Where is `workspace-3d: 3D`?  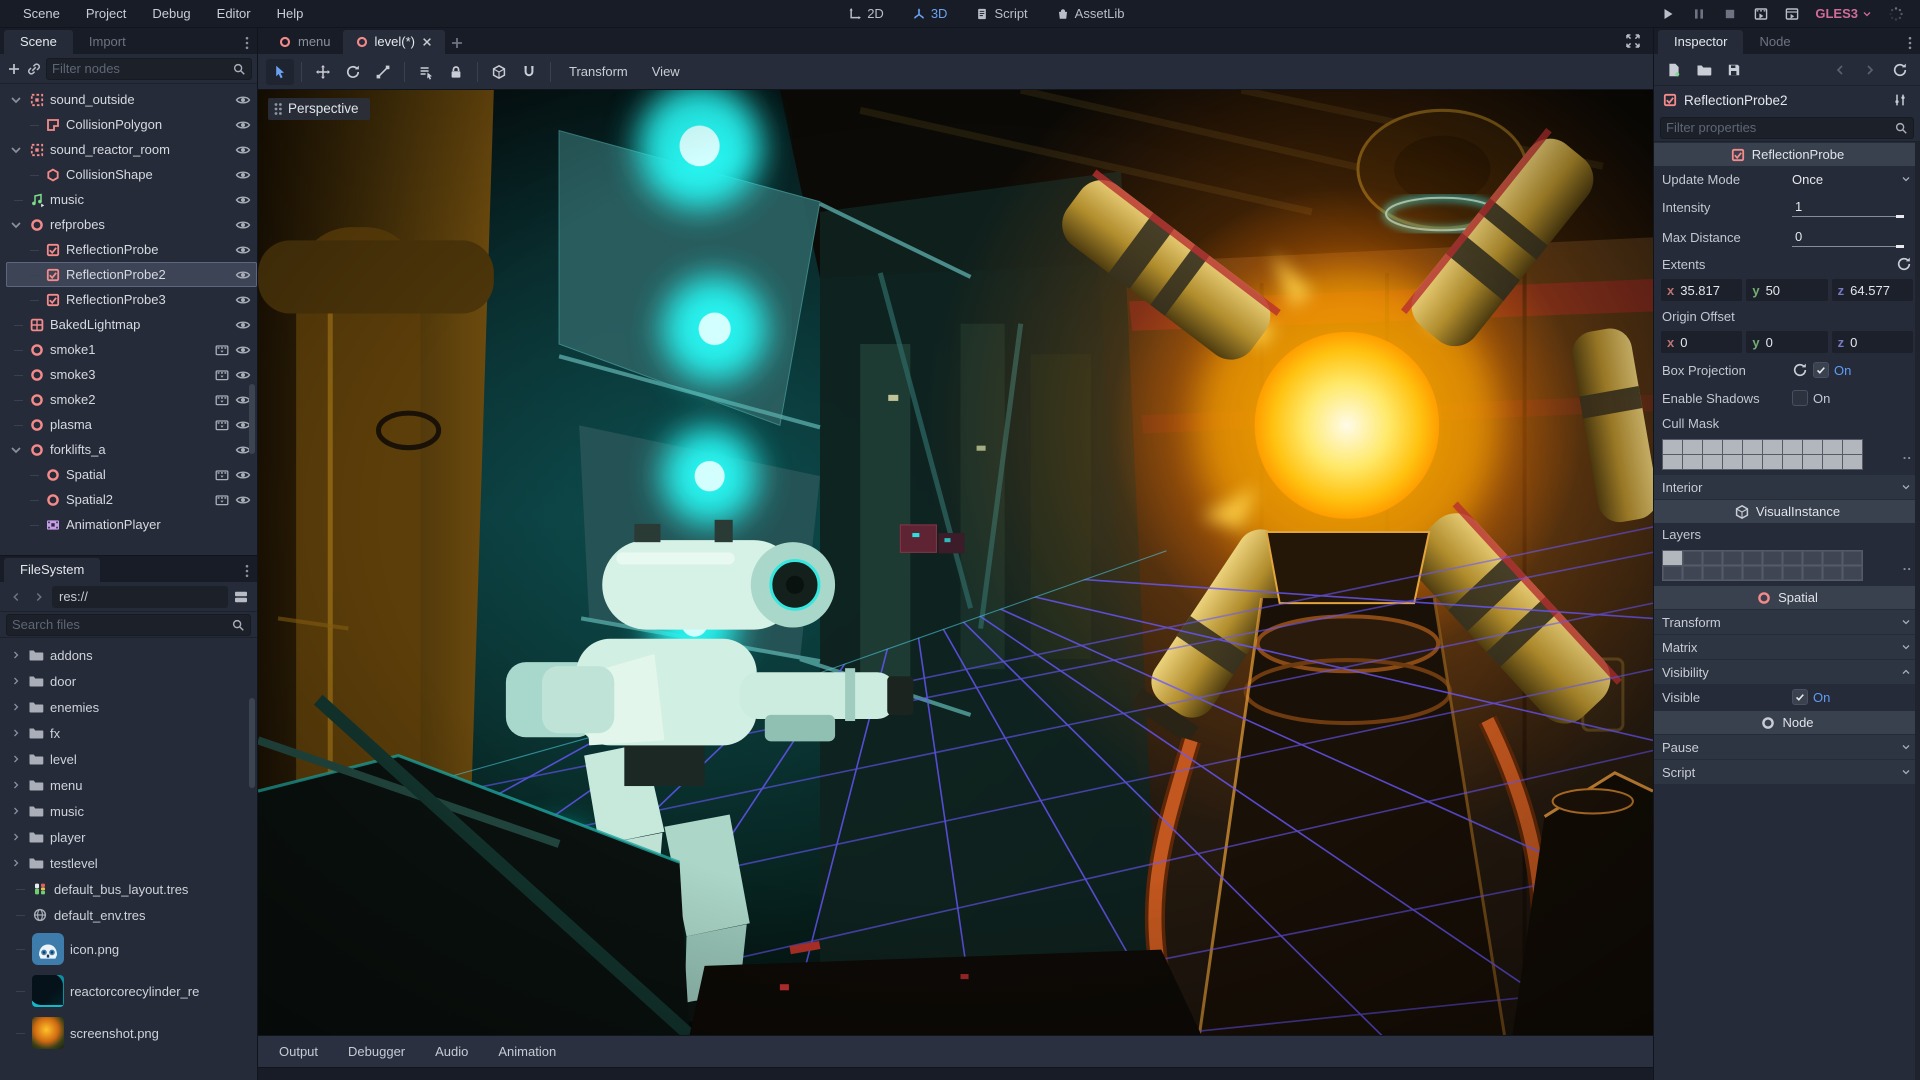
workspace-3d: 3D is located at coordinates (930, 13).